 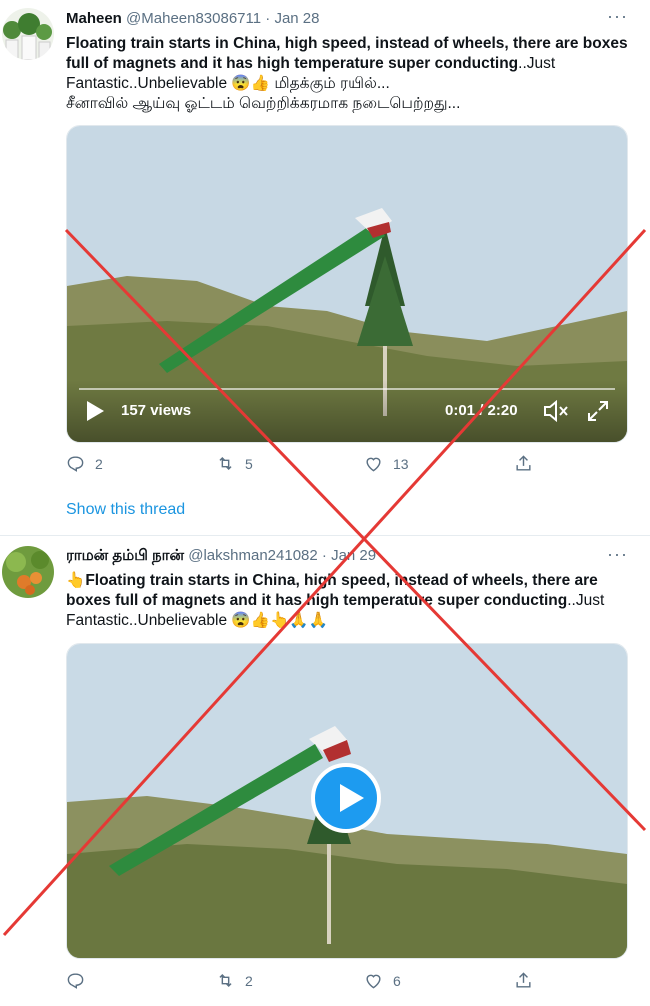 I want to click on handle: @Maheen83086711, so click(x=193, y=18).